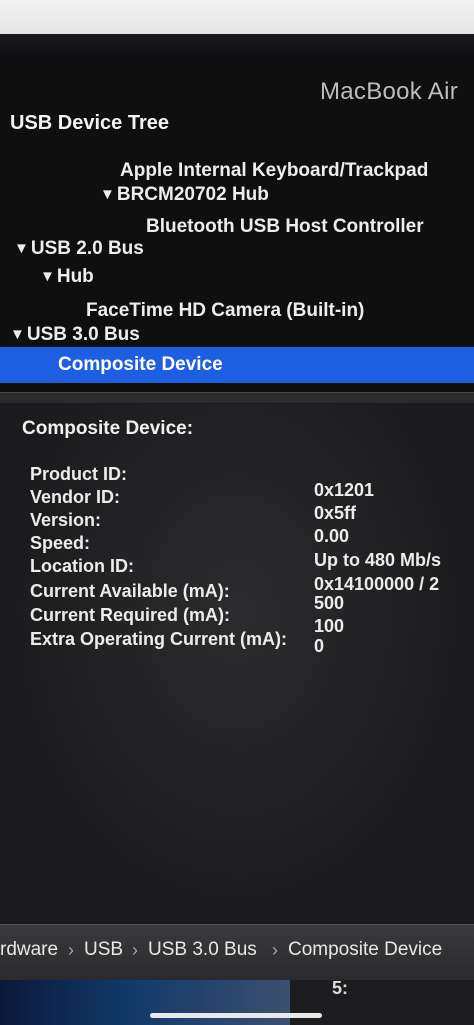  Describe the element at coordinates (82, 566) in the screenshot. I see `location-id-label: Location ID:` at that location.